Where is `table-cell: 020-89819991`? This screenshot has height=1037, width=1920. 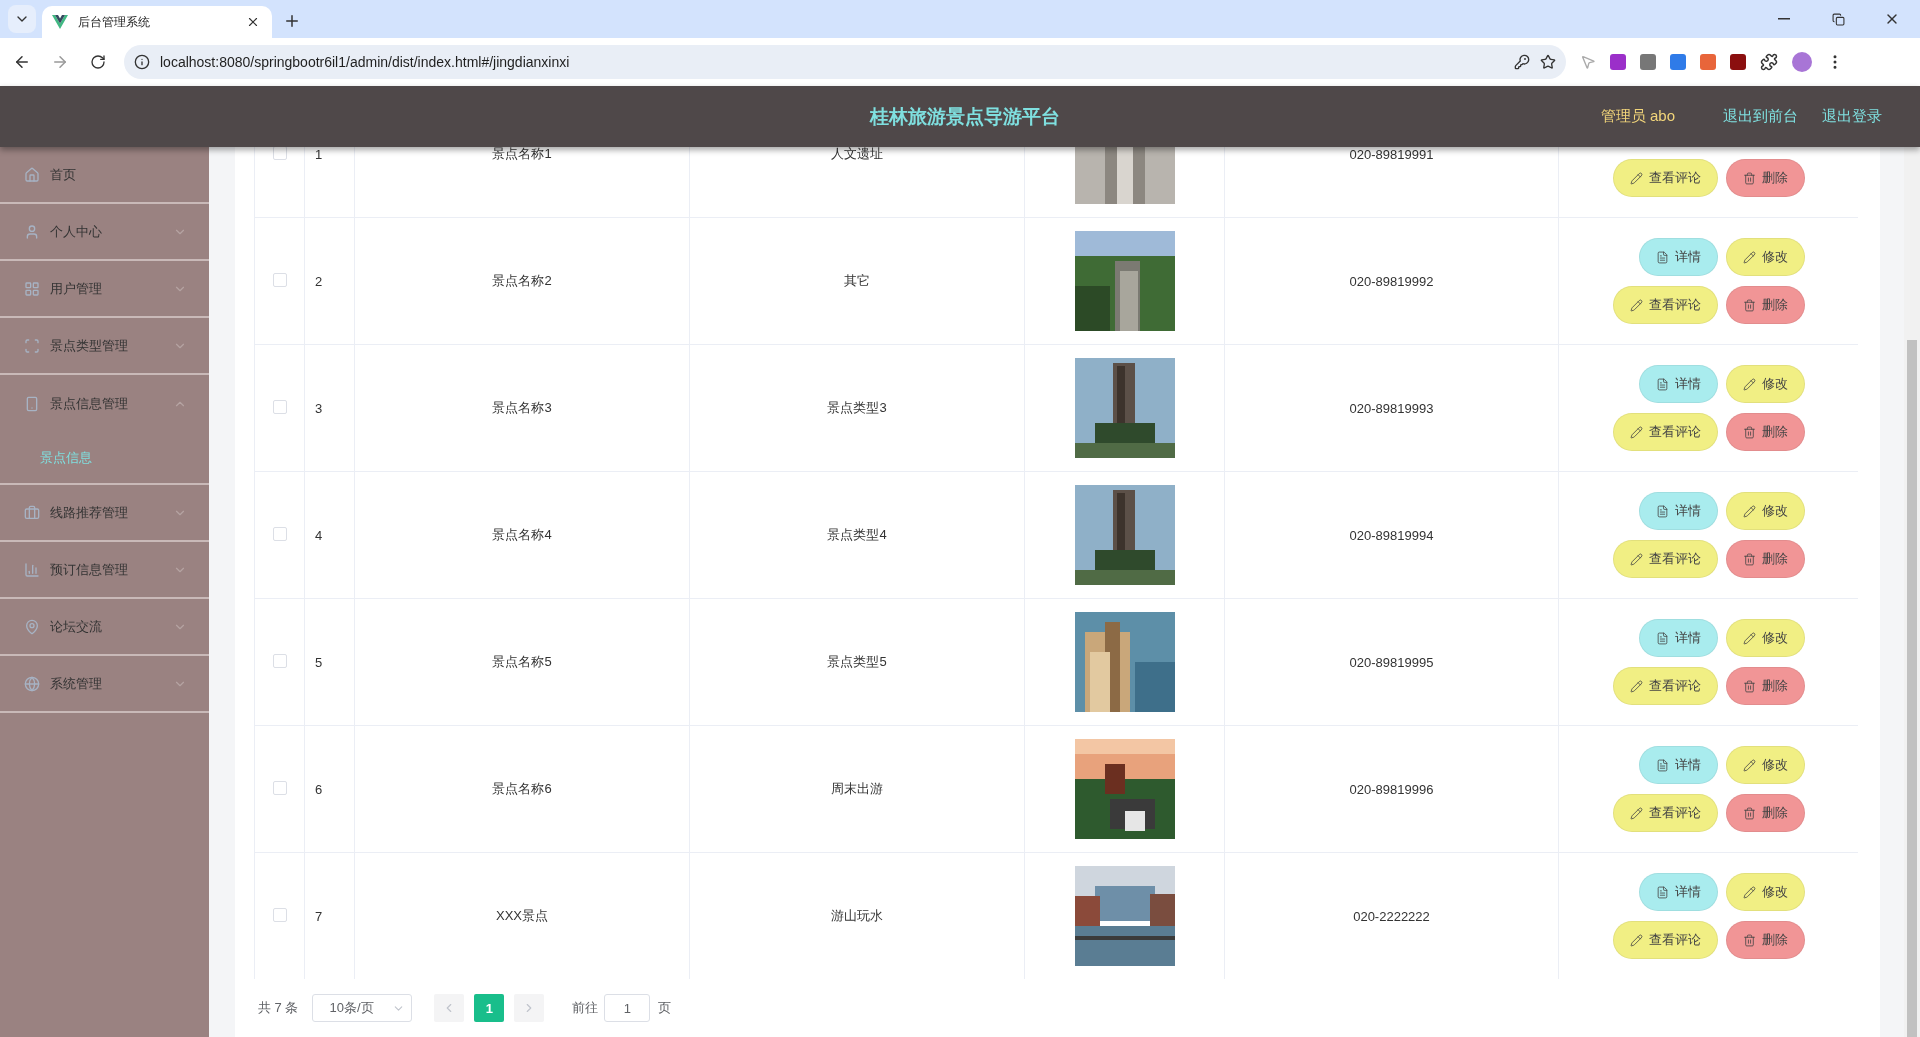
table-cell: 020-89819991 is located at coordinates (1391, 154).